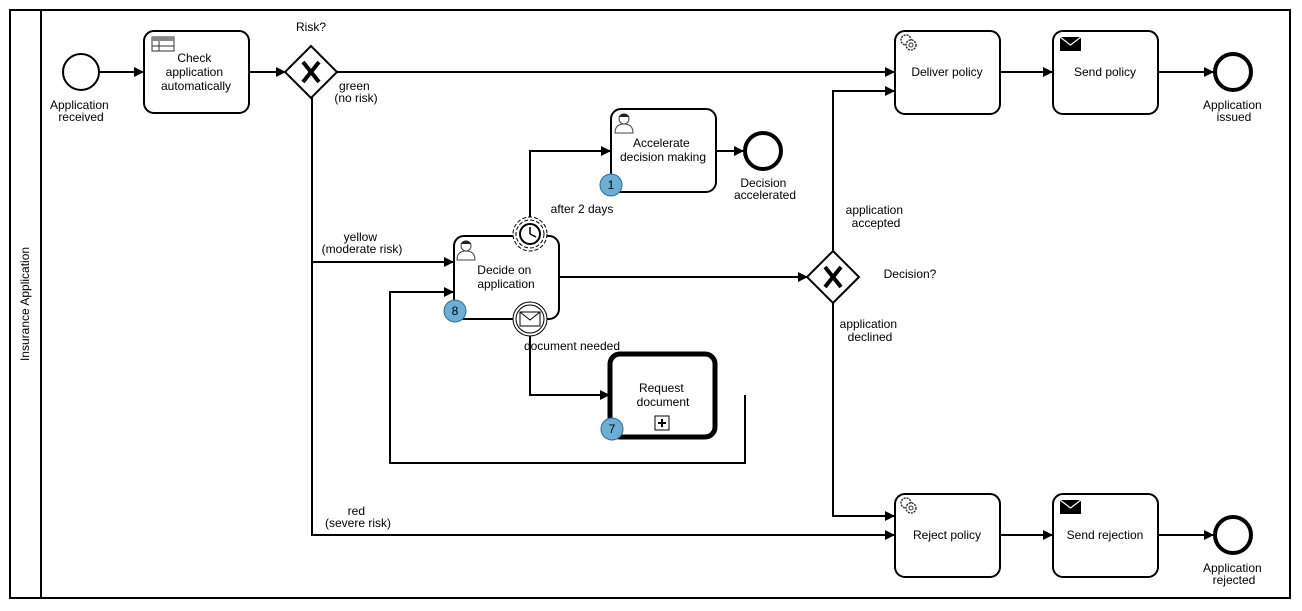 This screenshot has height=611, width=1302. Describe the element at coordinates (163, 44) in the screenshot. I see `business-rule-icon` at that location.